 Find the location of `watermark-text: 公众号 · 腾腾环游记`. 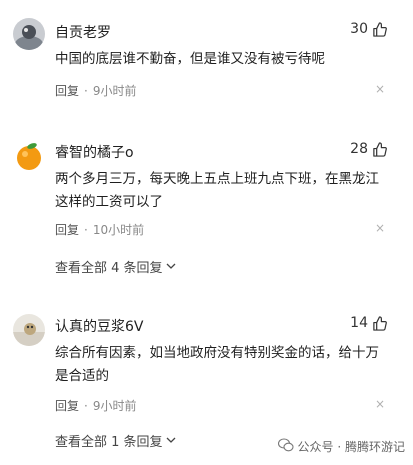

watermark-text: 公众号 · 腾腾环游记 is located at coordinates (351, 447).